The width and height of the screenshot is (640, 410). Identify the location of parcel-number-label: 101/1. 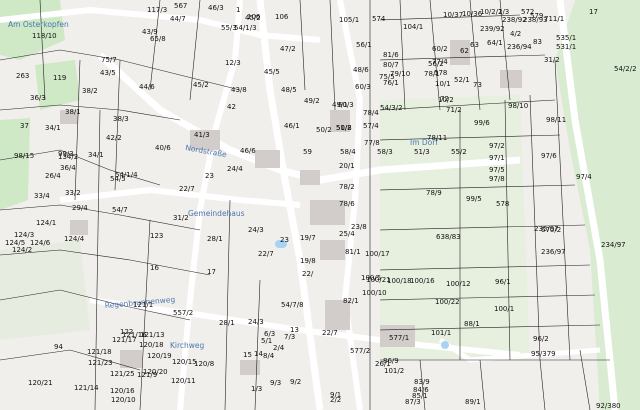
(441, 333).